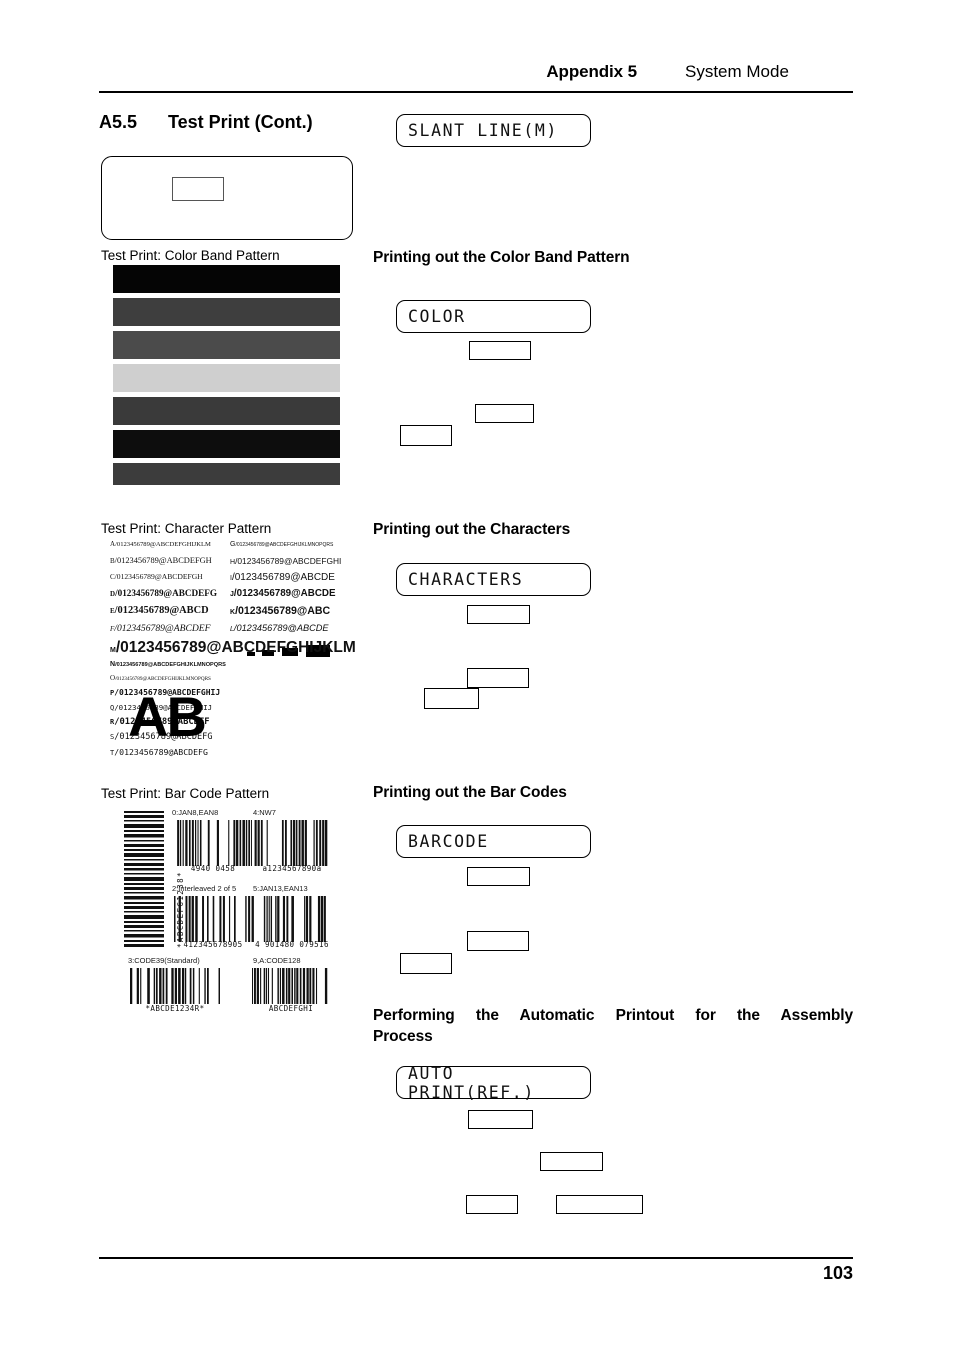 The image size is (954, 1351). What do you see at coordinates (277, 960) in the screenshot?
I see `barcode-label: 9,A:CODE128` at bounding box center [277, 960].